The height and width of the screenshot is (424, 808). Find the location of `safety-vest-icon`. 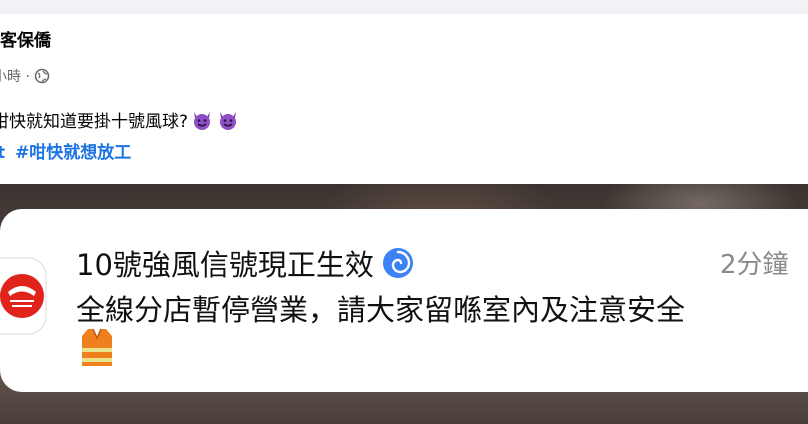

safety-vest-icon is located at coordinates (97, 347).